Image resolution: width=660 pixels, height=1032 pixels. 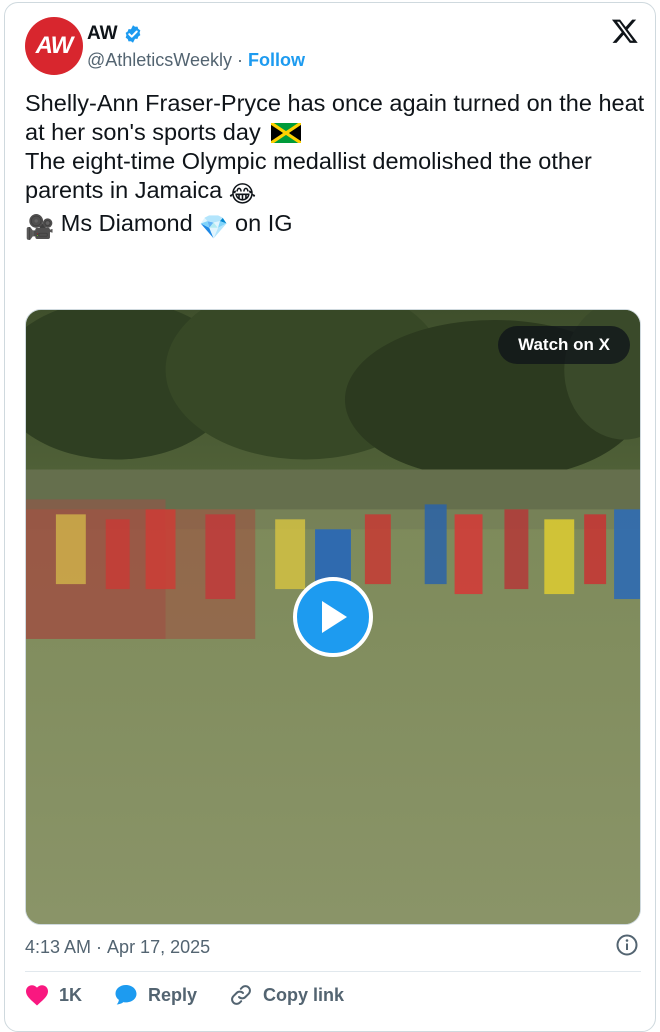 I want to click on jamaica-flag-icon, so click(x=286, y=133).